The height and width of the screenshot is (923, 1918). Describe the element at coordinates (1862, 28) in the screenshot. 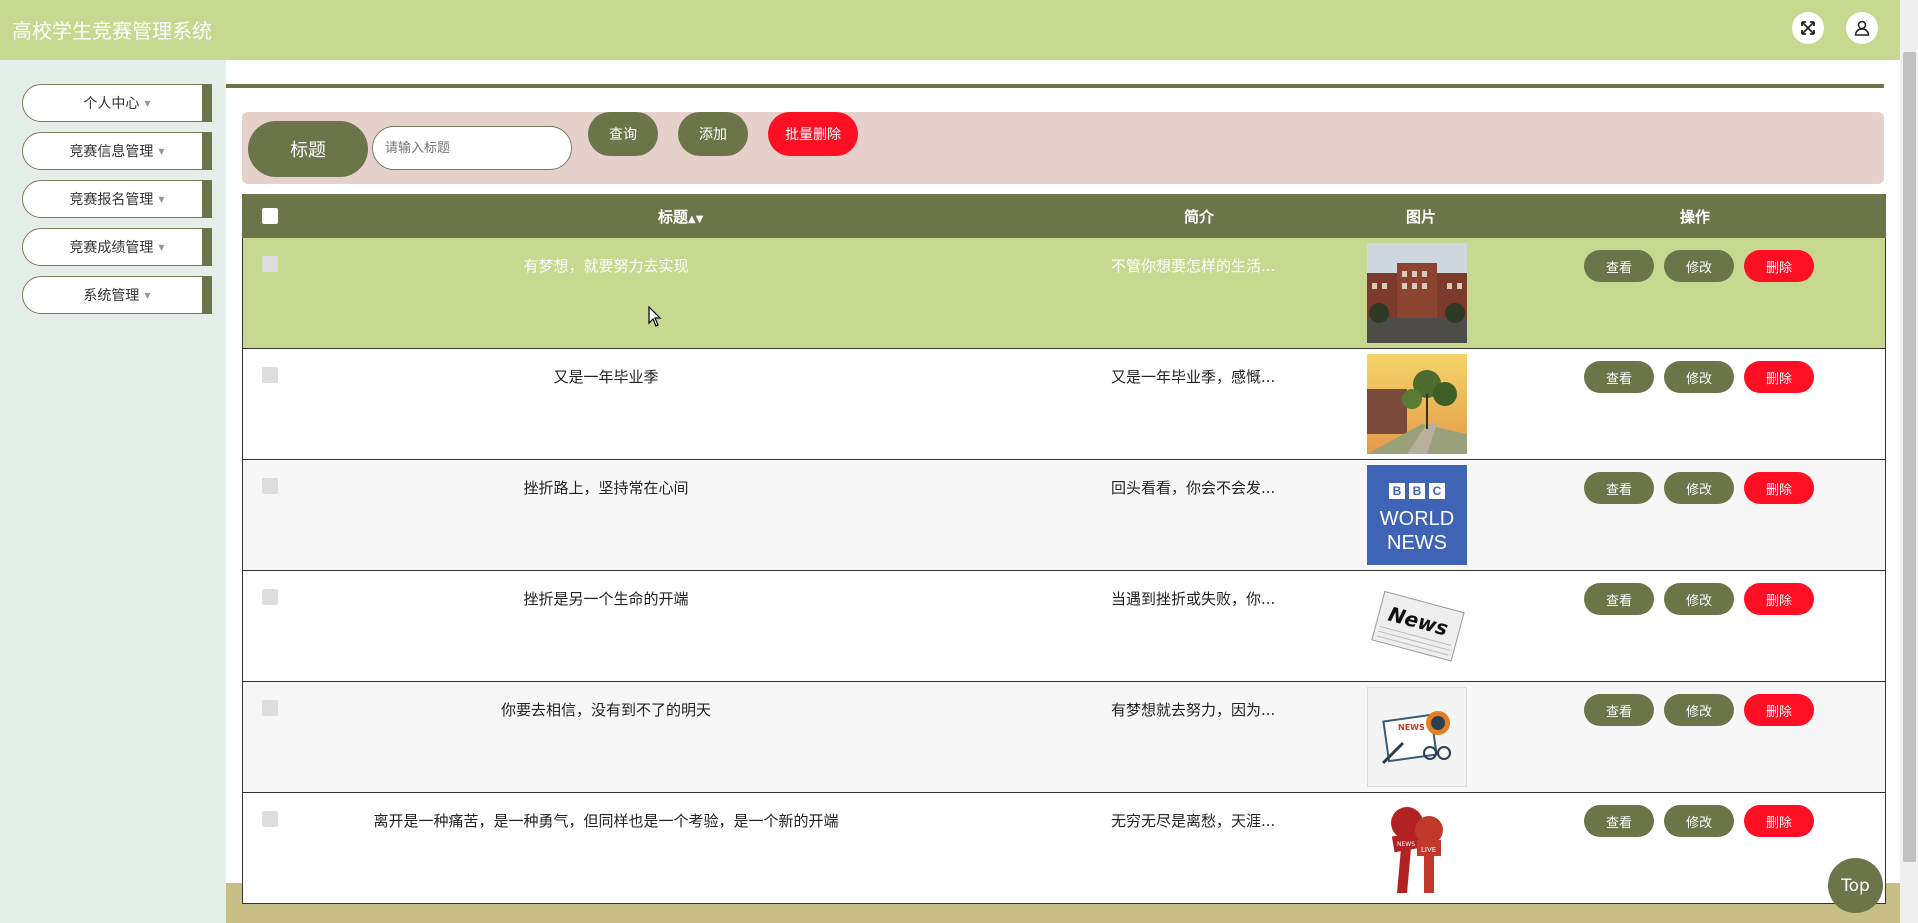

I see `user-icon` at that location.